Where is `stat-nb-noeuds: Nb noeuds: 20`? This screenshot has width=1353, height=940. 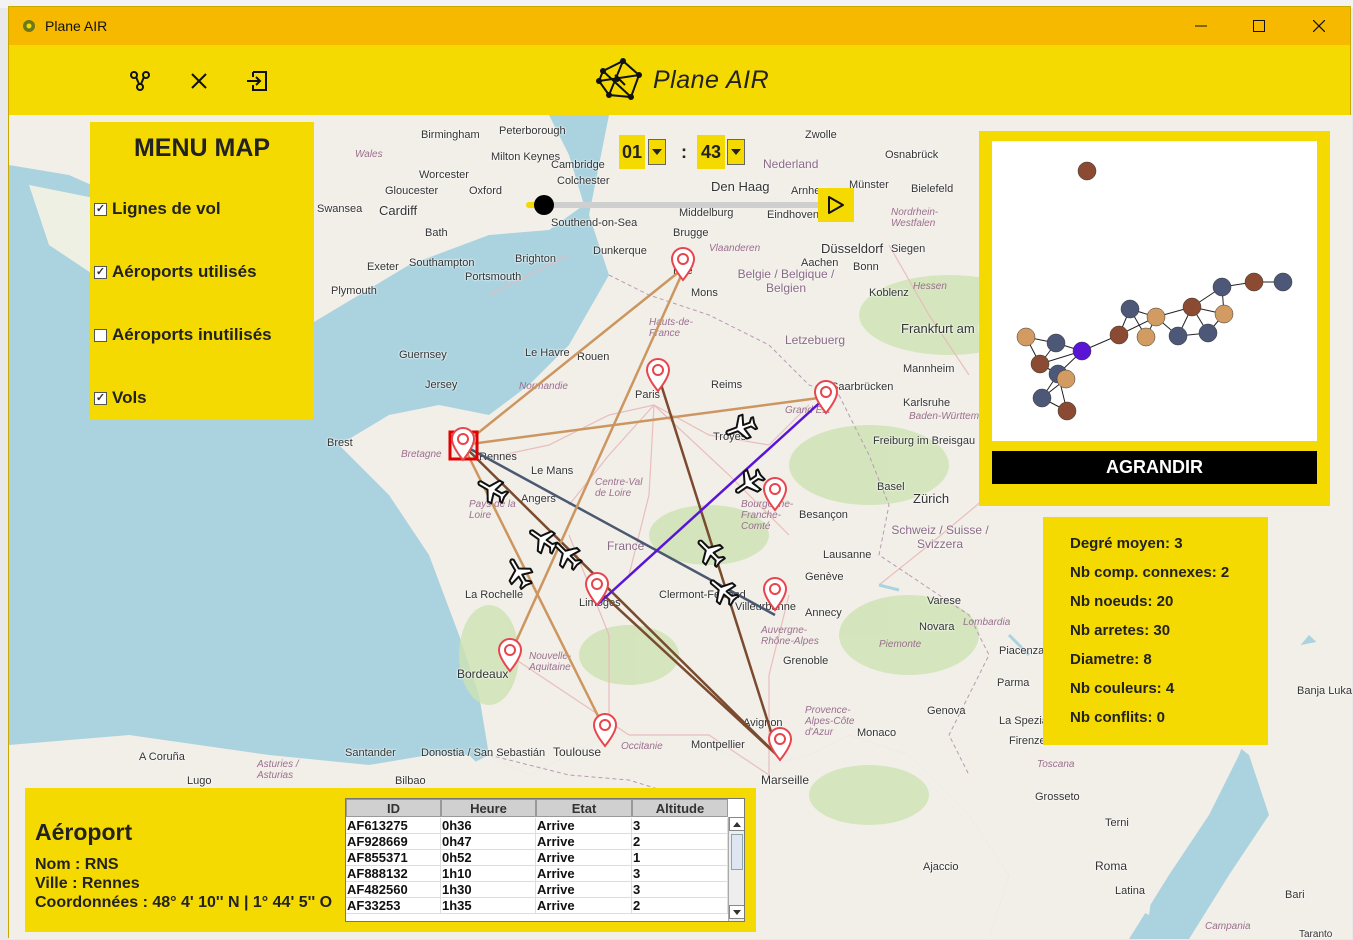
stat-nb-noeuds: Nb noeuds: 20 is located at coordinates (1122, 601).